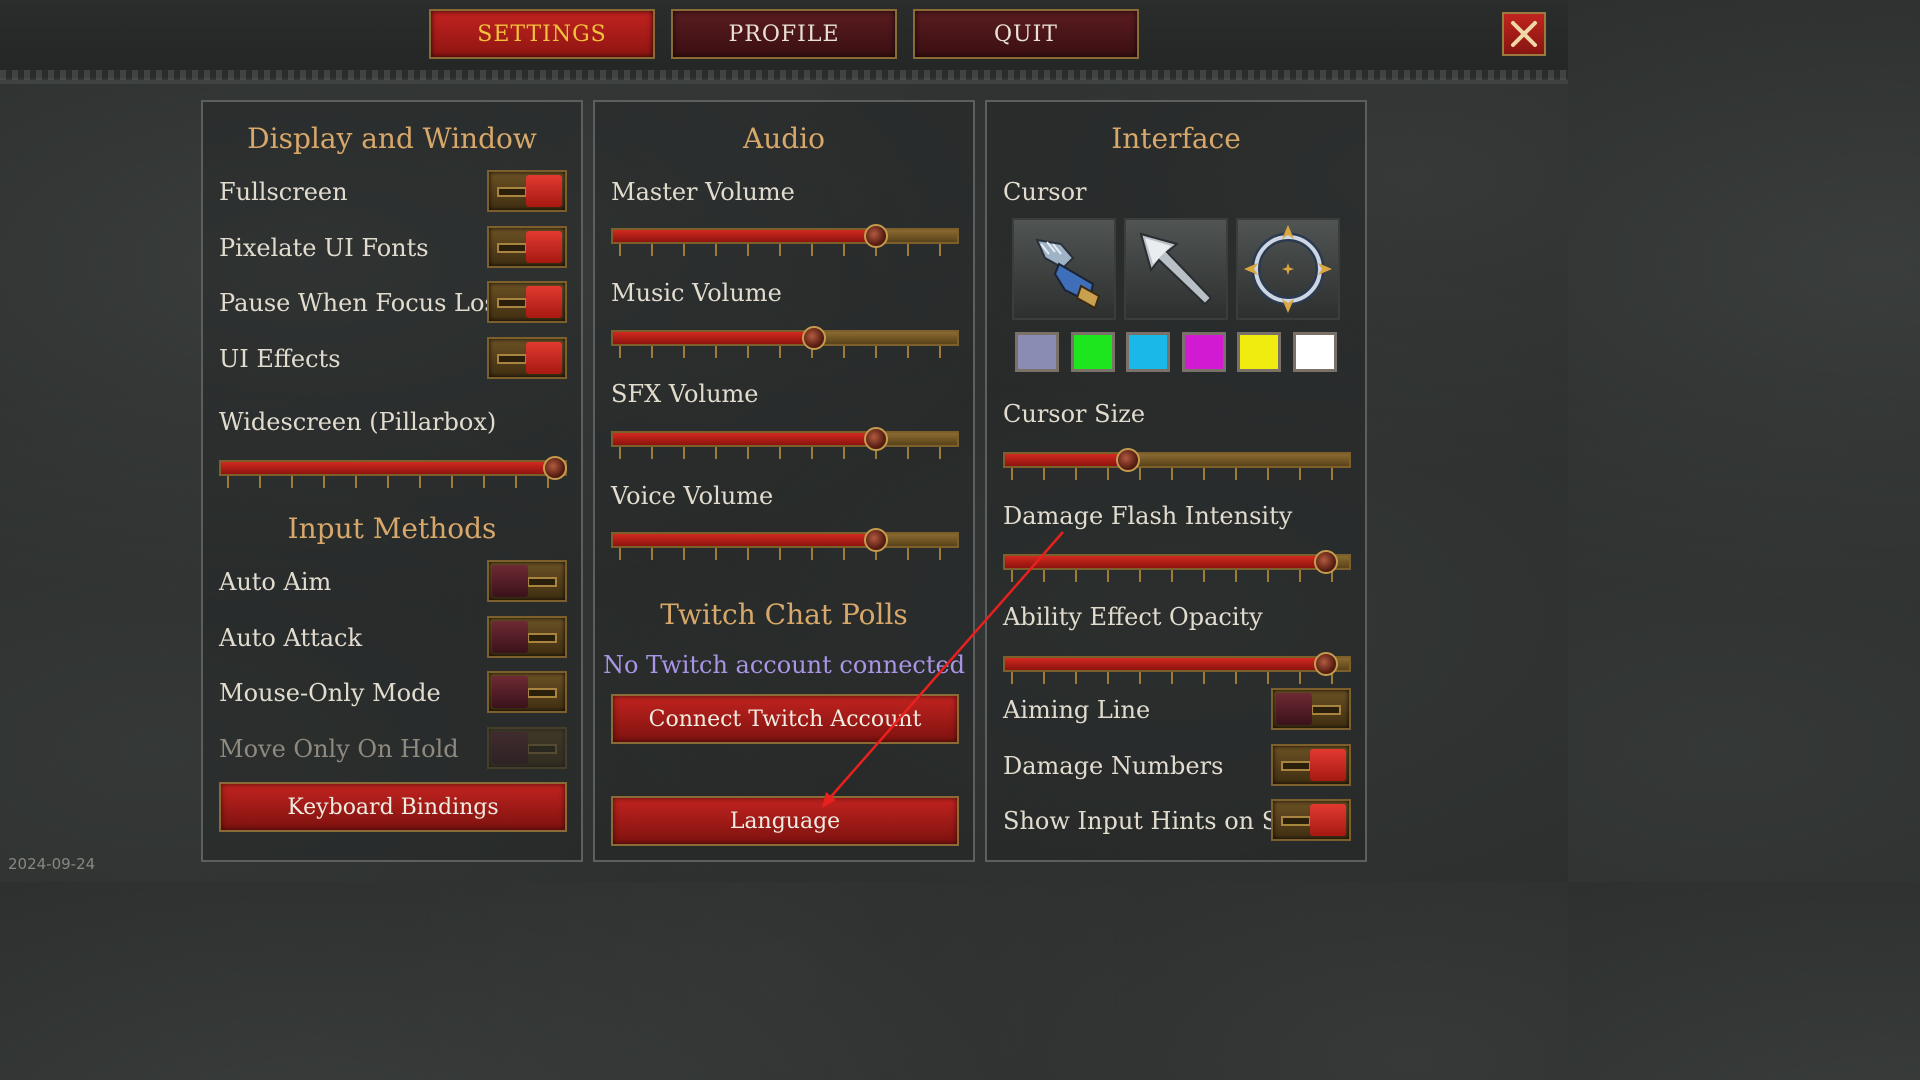  I want to click on mouse-only-label: Mouse-Only Mode, so click(330, 693).